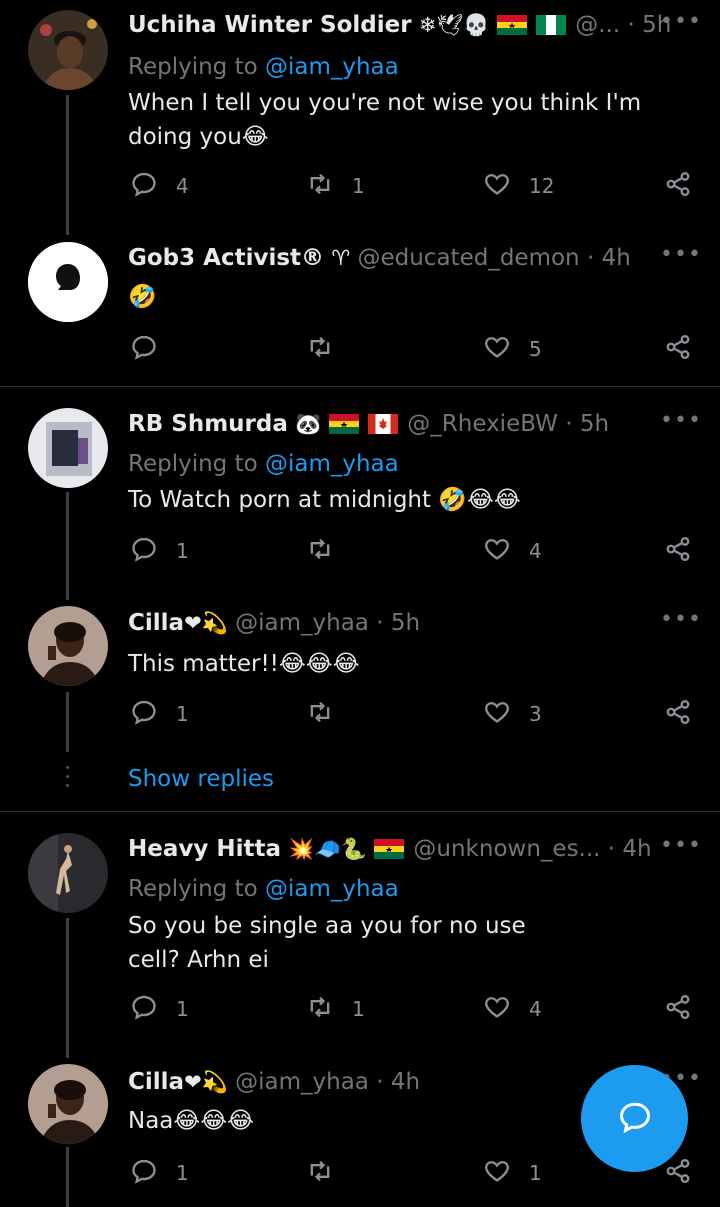 This screenshot has width=720, height=1207. Describe the element at coordinates (512, 1173) in the screenshot. I see `like-button: 1` at that location.